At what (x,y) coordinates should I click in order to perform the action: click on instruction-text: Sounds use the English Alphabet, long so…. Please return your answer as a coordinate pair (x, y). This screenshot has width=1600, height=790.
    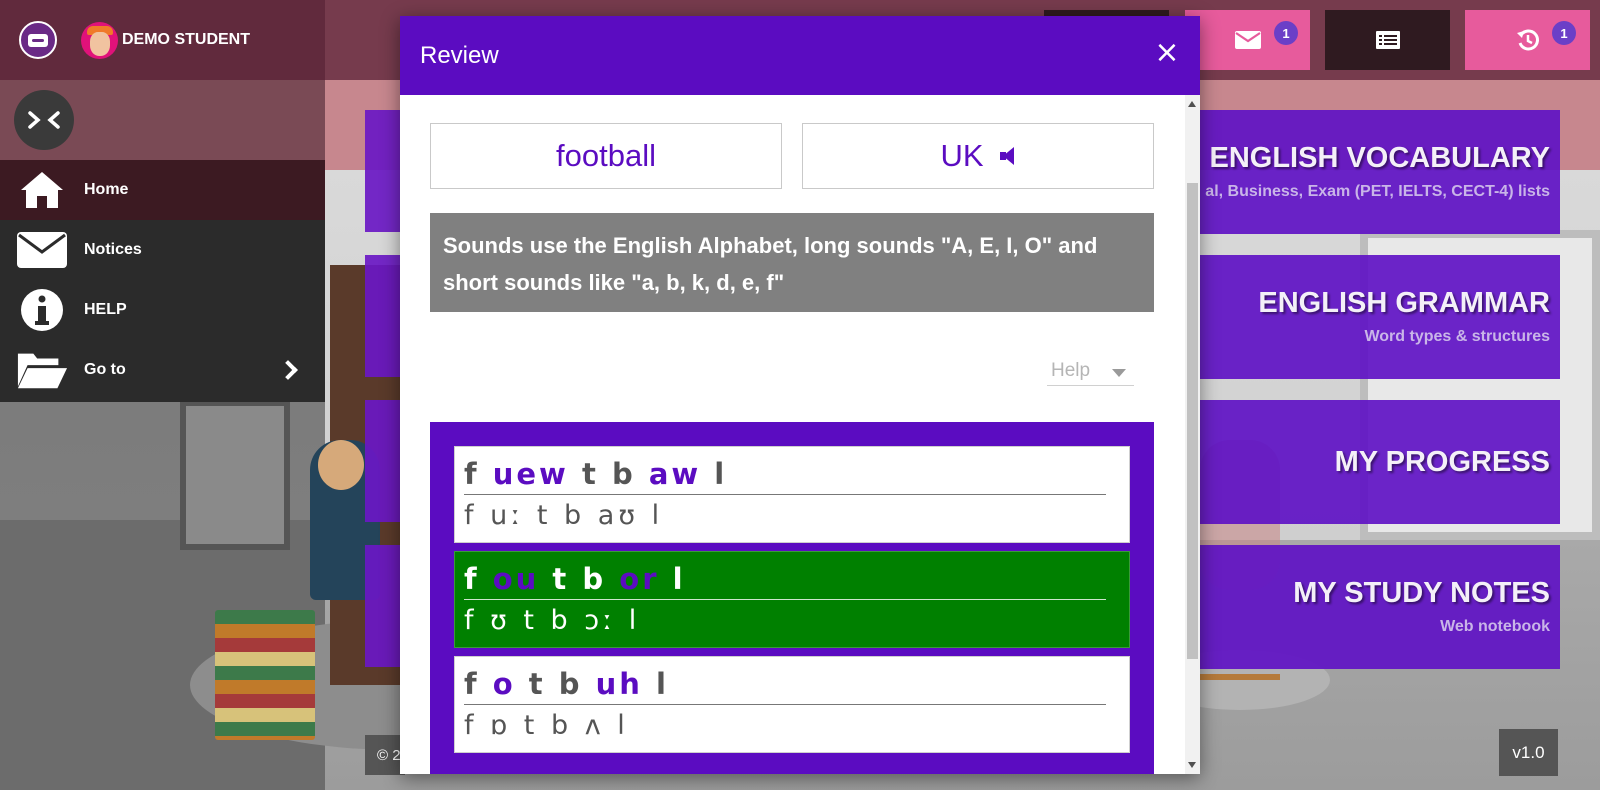
    Looking at the image, I should click on (792, 262).